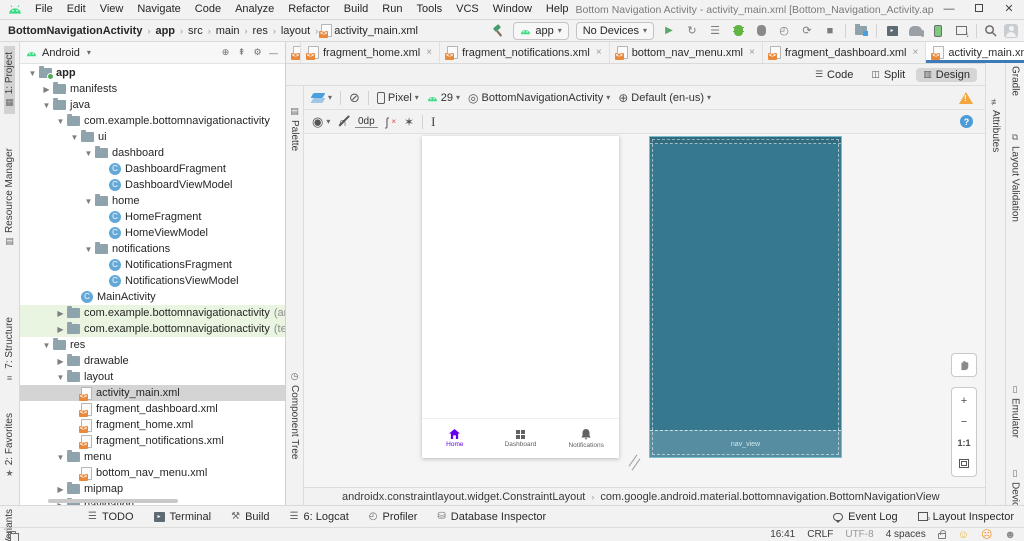 The image size is (1024, 541). I want to click on view-mode-split: ◫ Split, so click(888, 75).